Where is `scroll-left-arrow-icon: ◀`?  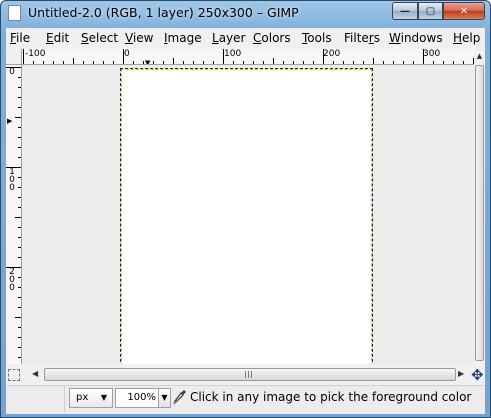 scroll-left-arrow-icon: ◀ is located at coordinates (35, 373).